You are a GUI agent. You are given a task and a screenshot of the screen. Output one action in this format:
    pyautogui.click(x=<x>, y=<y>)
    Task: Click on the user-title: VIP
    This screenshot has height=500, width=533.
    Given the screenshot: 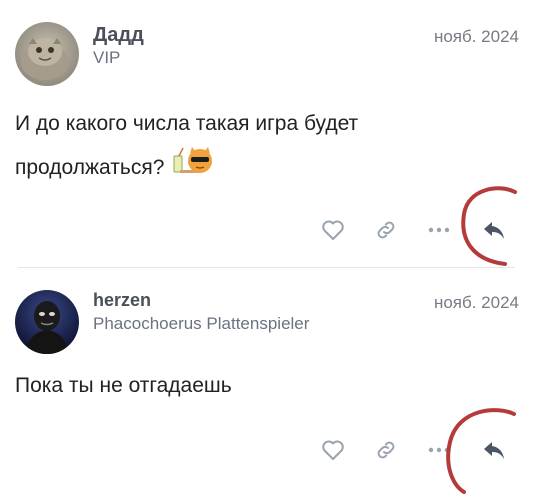 What is the action you would take?
    pyautogui.click(x=107, y=57)
    